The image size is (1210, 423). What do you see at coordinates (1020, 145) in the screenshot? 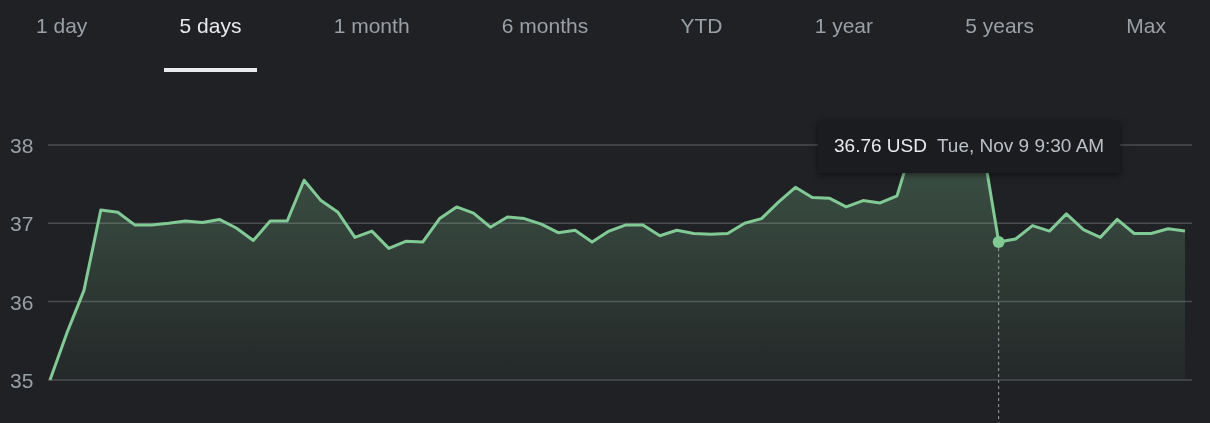
I see `date-time: Tue, Nov 9 9:30 AM` at bounding box center [1020, 145].